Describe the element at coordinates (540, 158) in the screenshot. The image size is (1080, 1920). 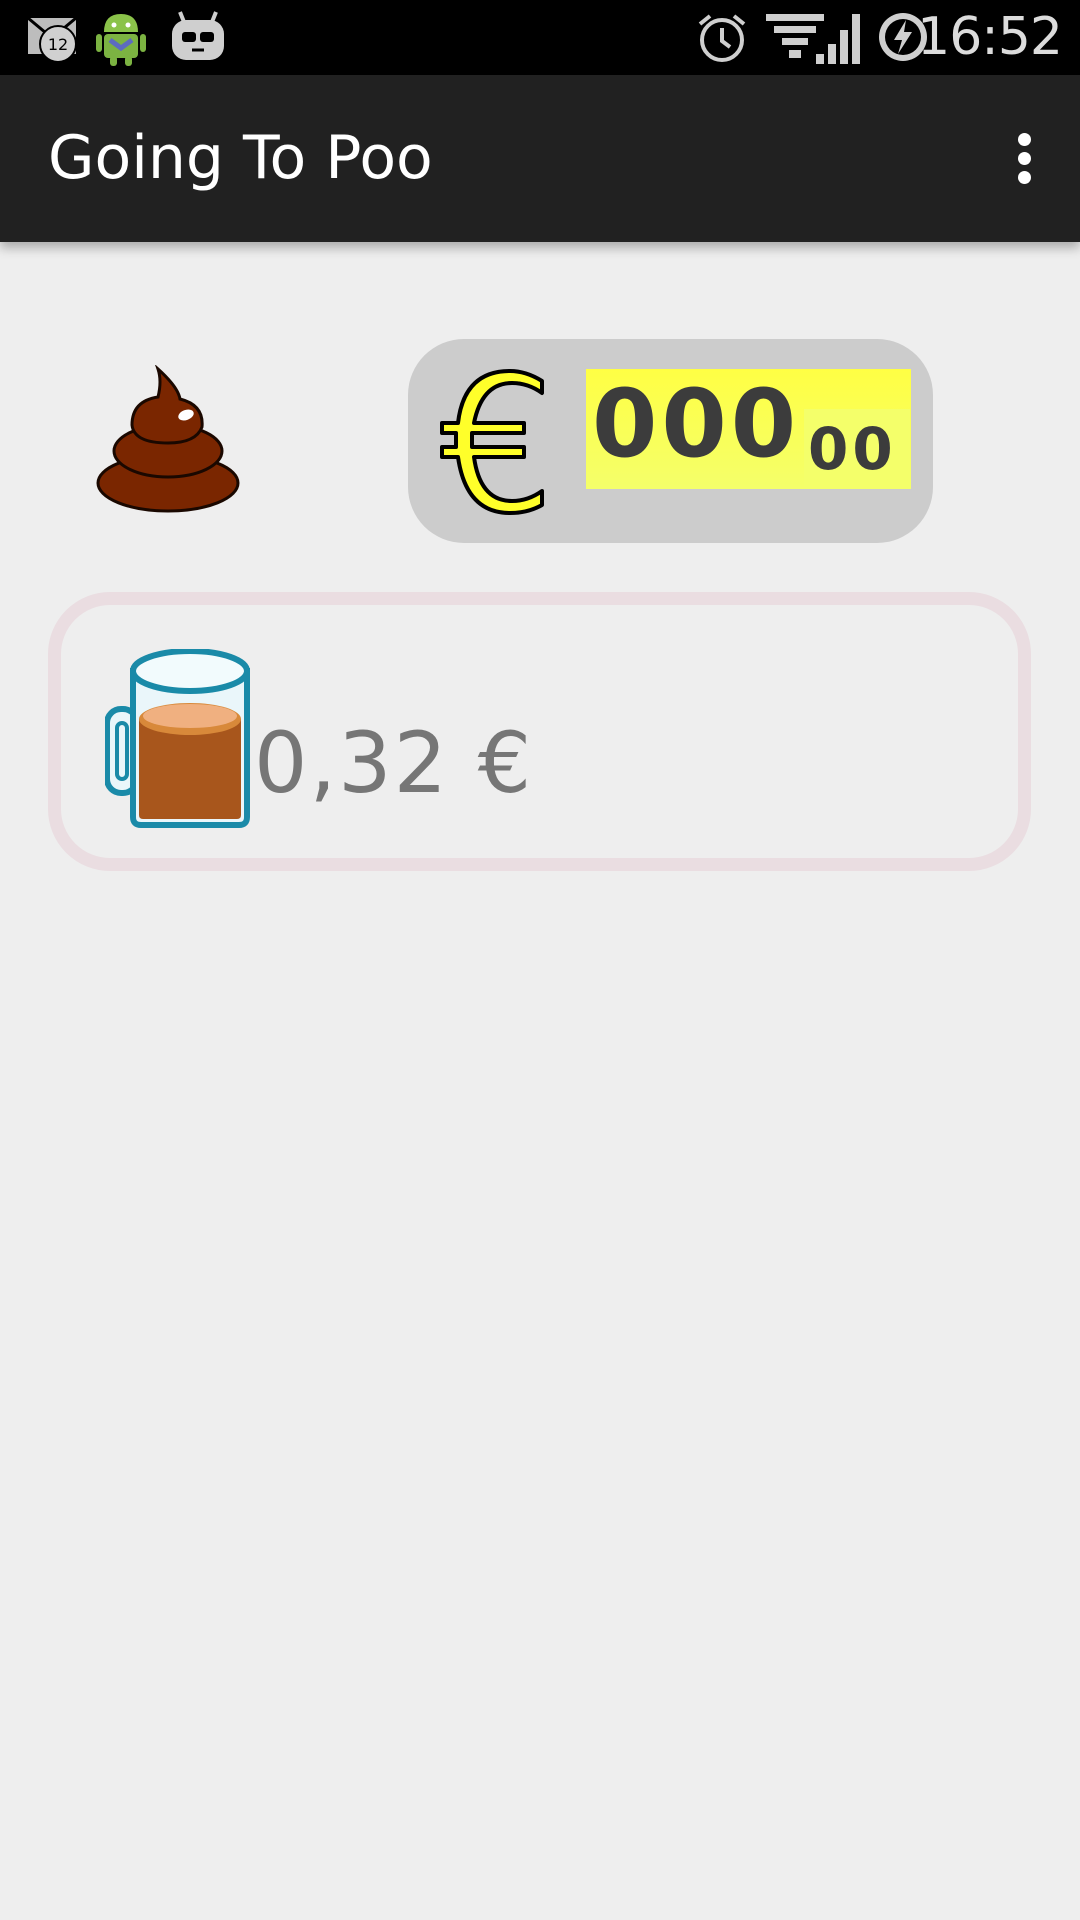
I see `action-bar: Going To Poo` at that location.